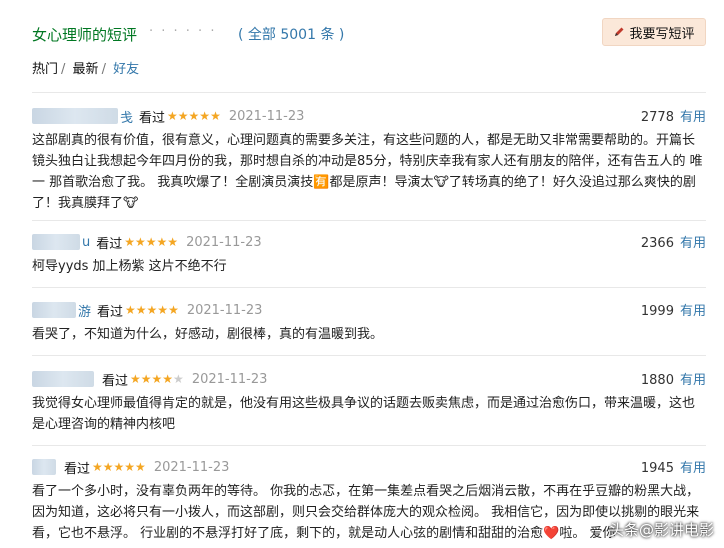  Describe the element at coordinates (85, 35) in the screenshot. I see `page-title: 女心理师的短评` at that location.